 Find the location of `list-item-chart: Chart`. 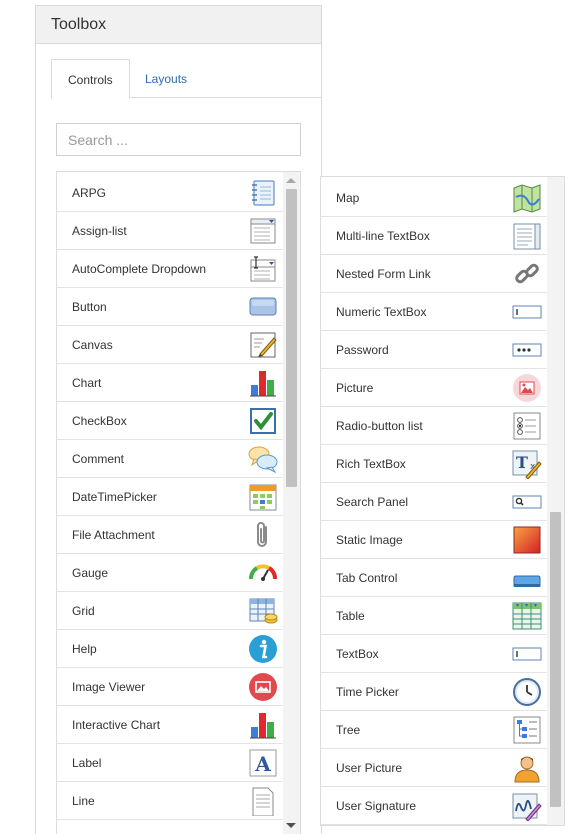

list-item-chart: Chart is located at coordinates (170, 383).